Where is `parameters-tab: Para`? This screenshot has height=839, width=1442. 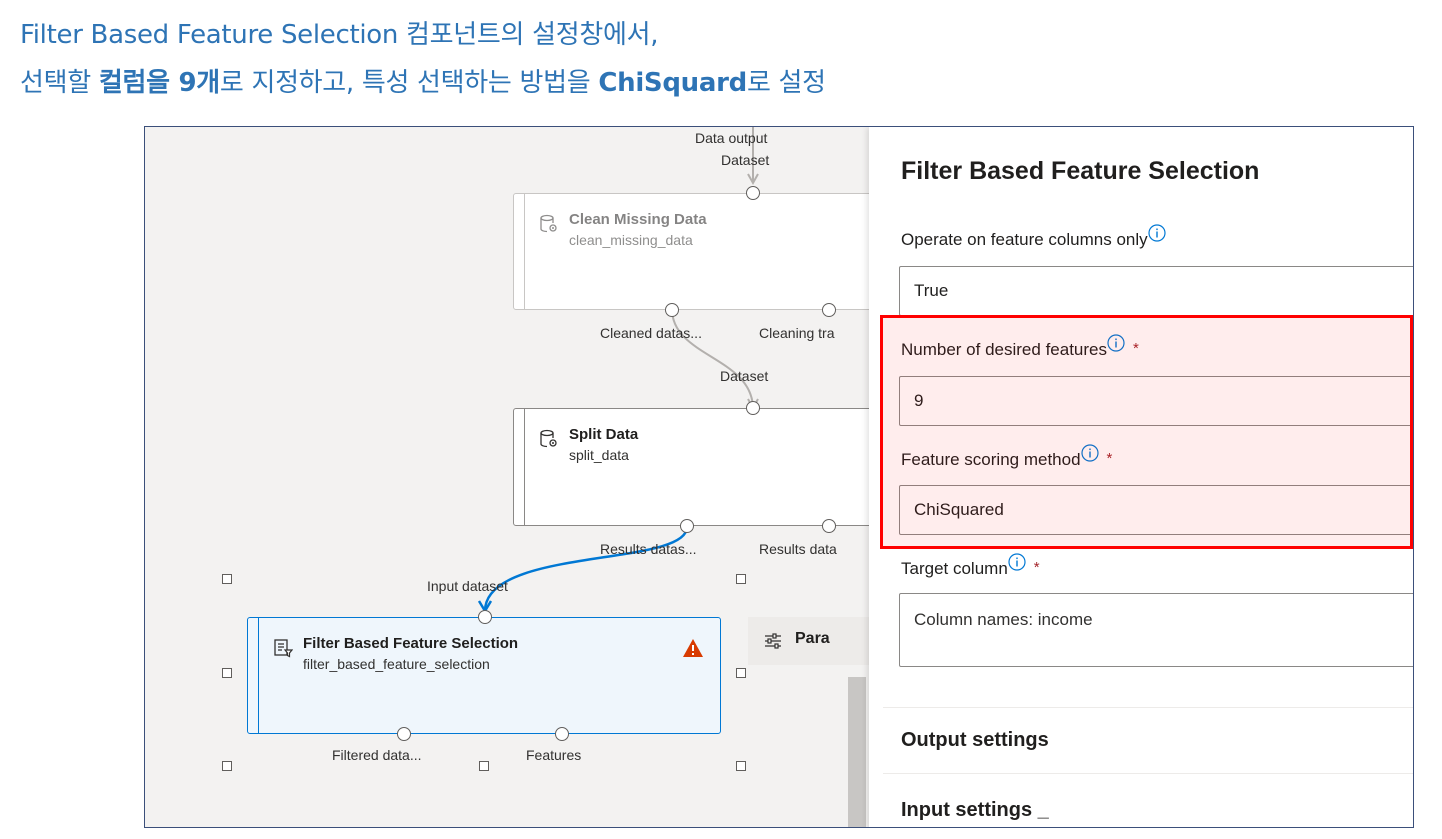
parameters-tab: Para is located at coordinates (808, 641).